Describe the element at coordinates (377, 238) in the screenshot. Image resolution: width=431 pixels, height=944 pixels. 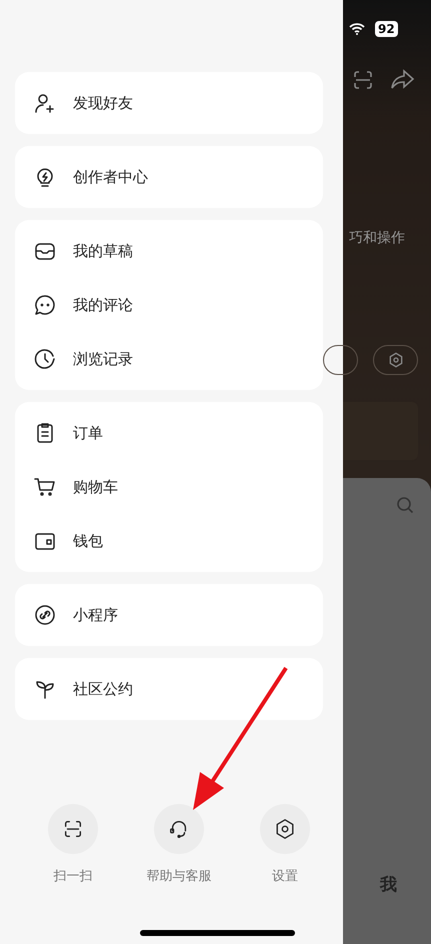
I see `page-text: 巧和操作` at that location.